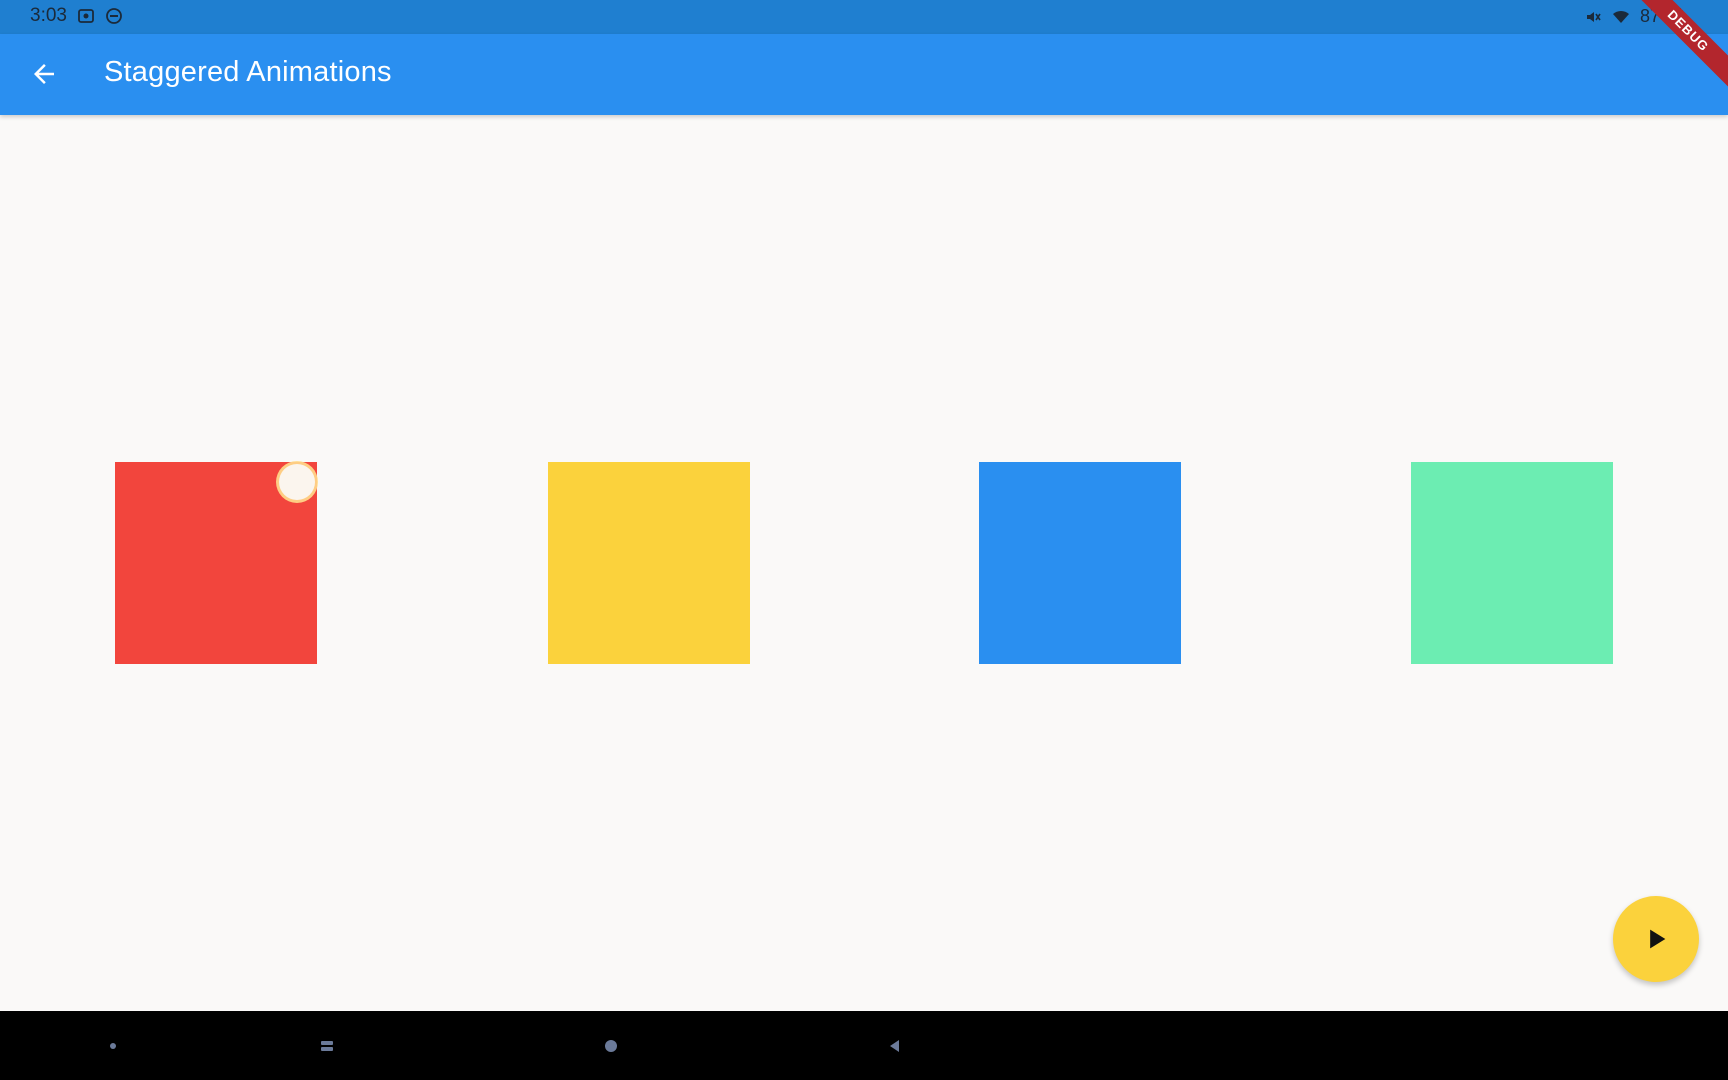 The image size is (1728, 1080). I want to click on app-bar: Staggered Animations, so click(864, 74).